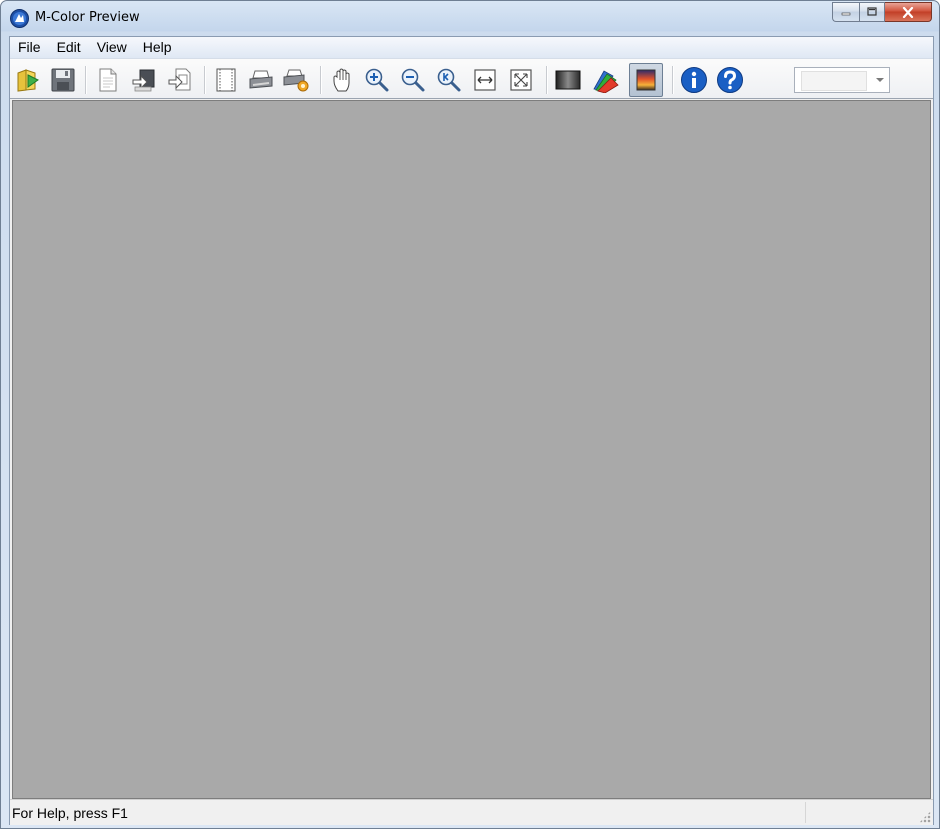  I want to click on open-button, so click(28, 80).